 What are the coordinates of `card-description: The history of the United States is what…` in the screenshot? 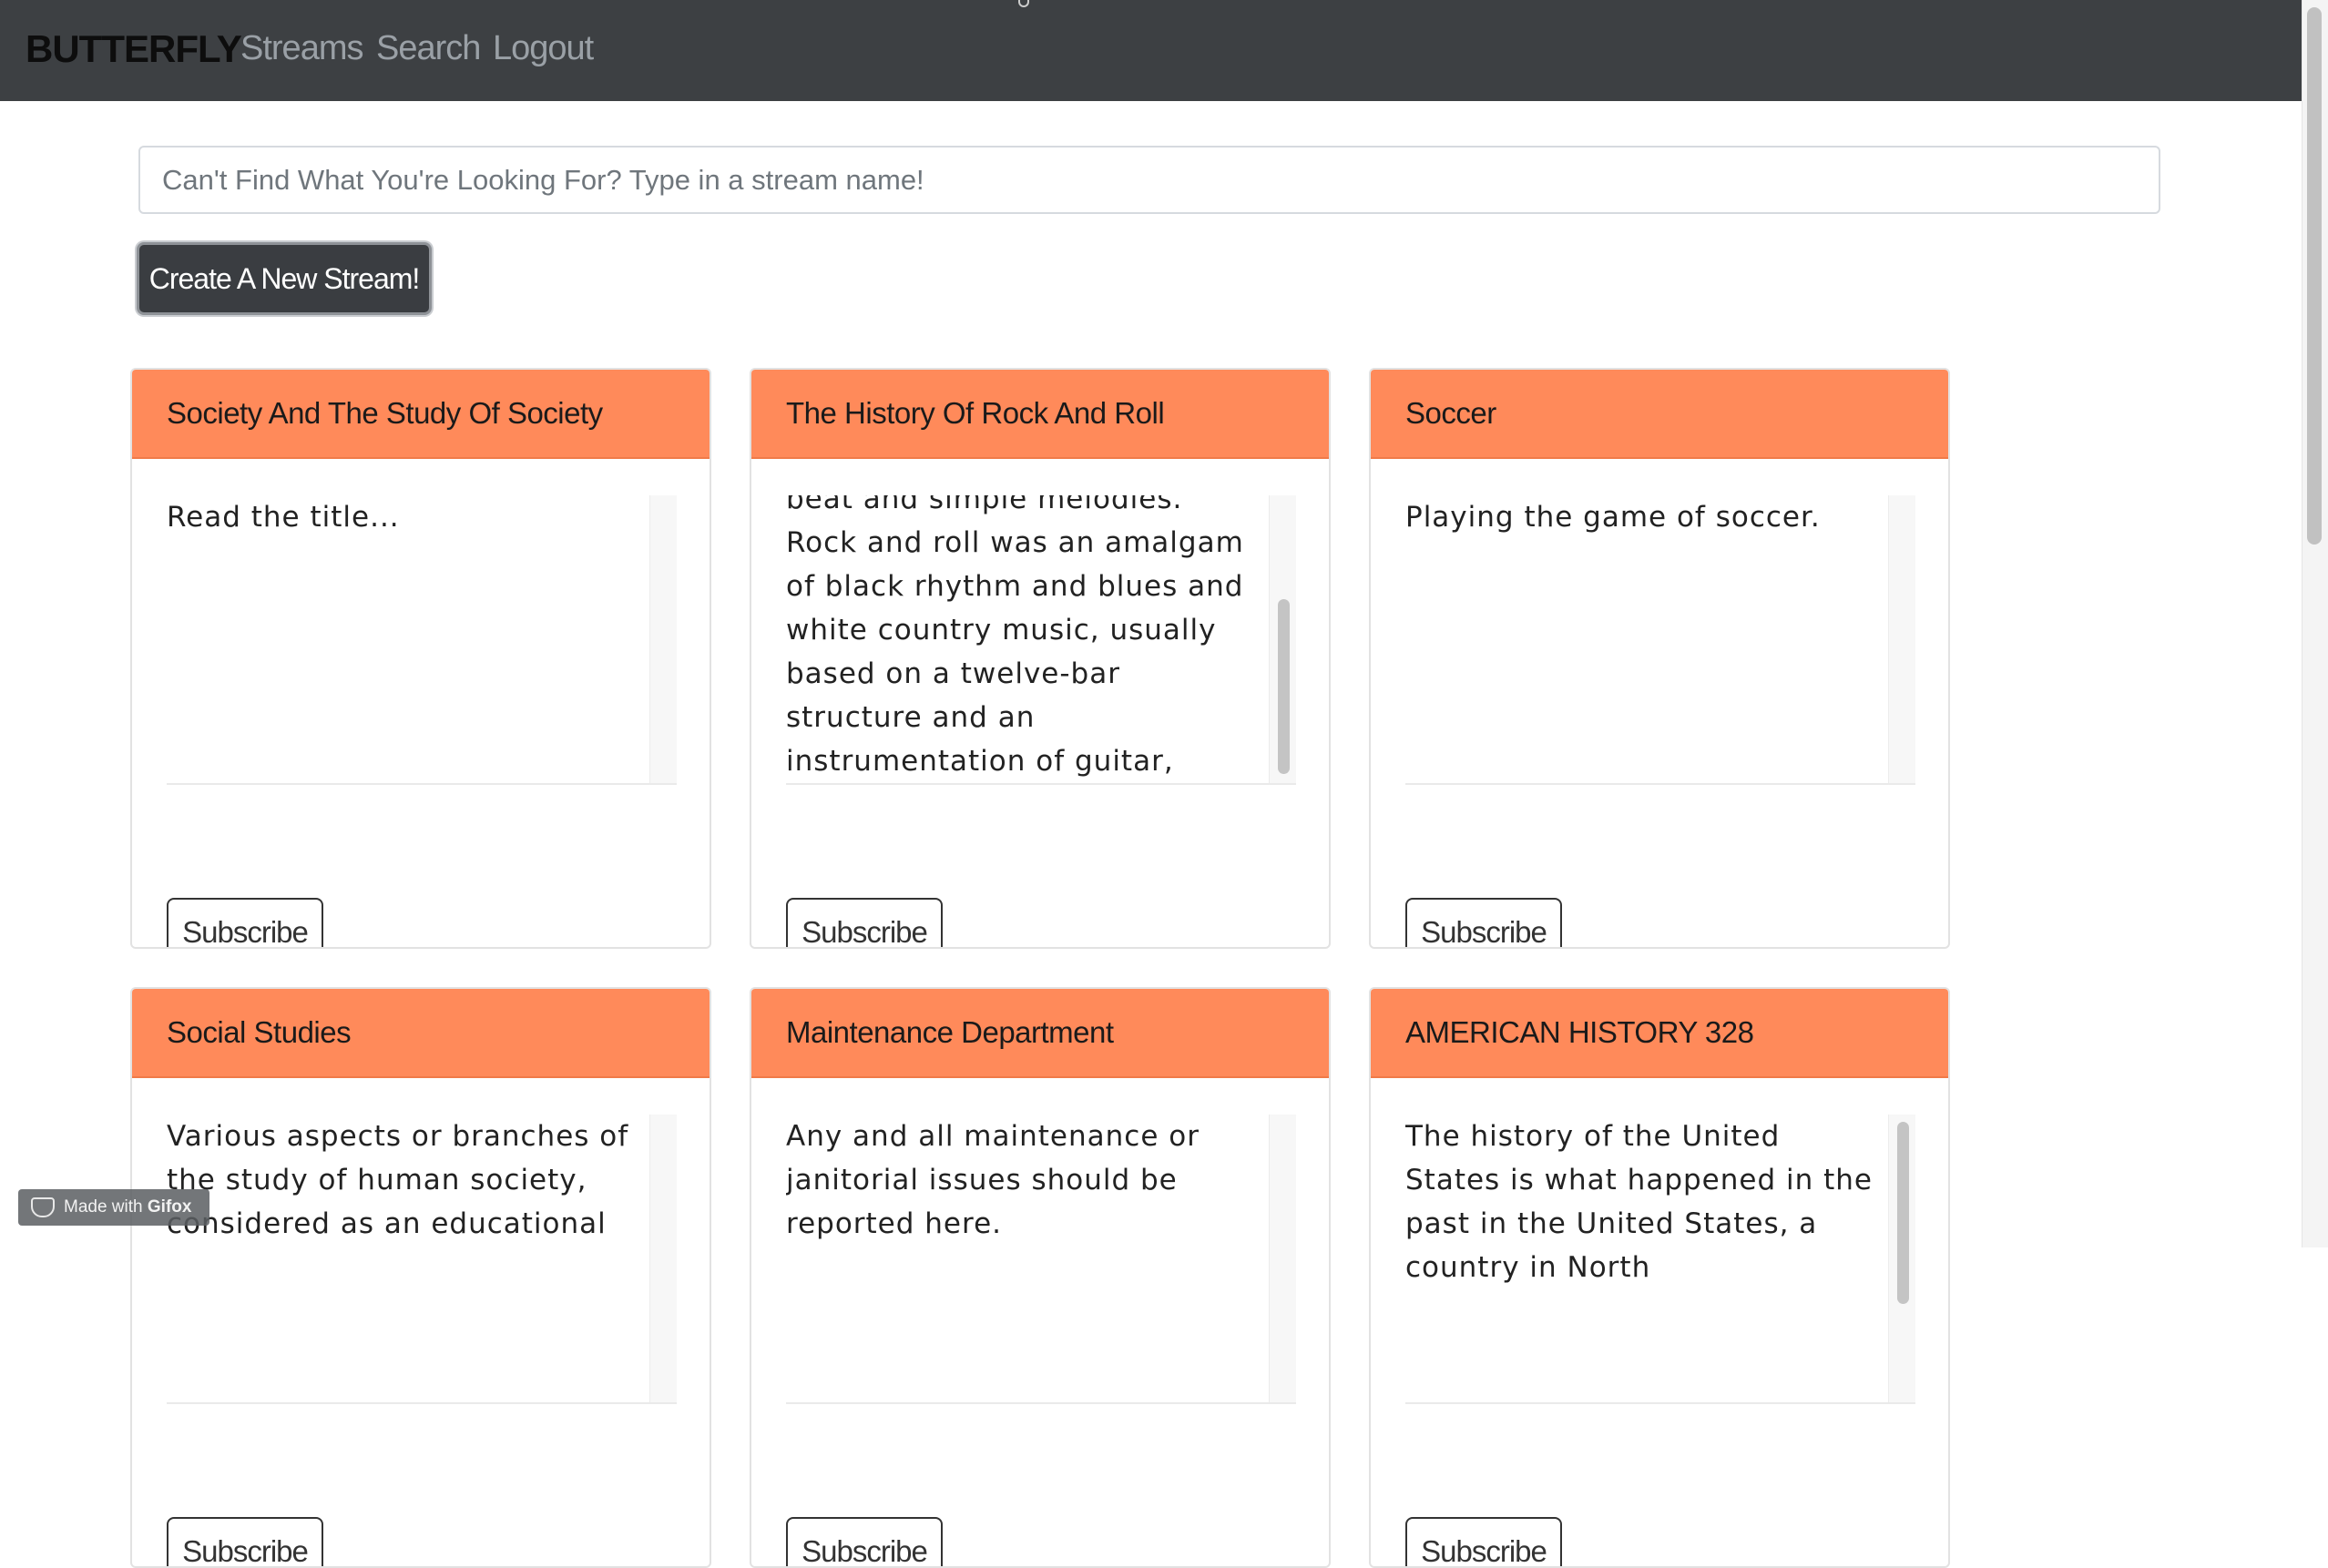 It's located at (1639, 1202).